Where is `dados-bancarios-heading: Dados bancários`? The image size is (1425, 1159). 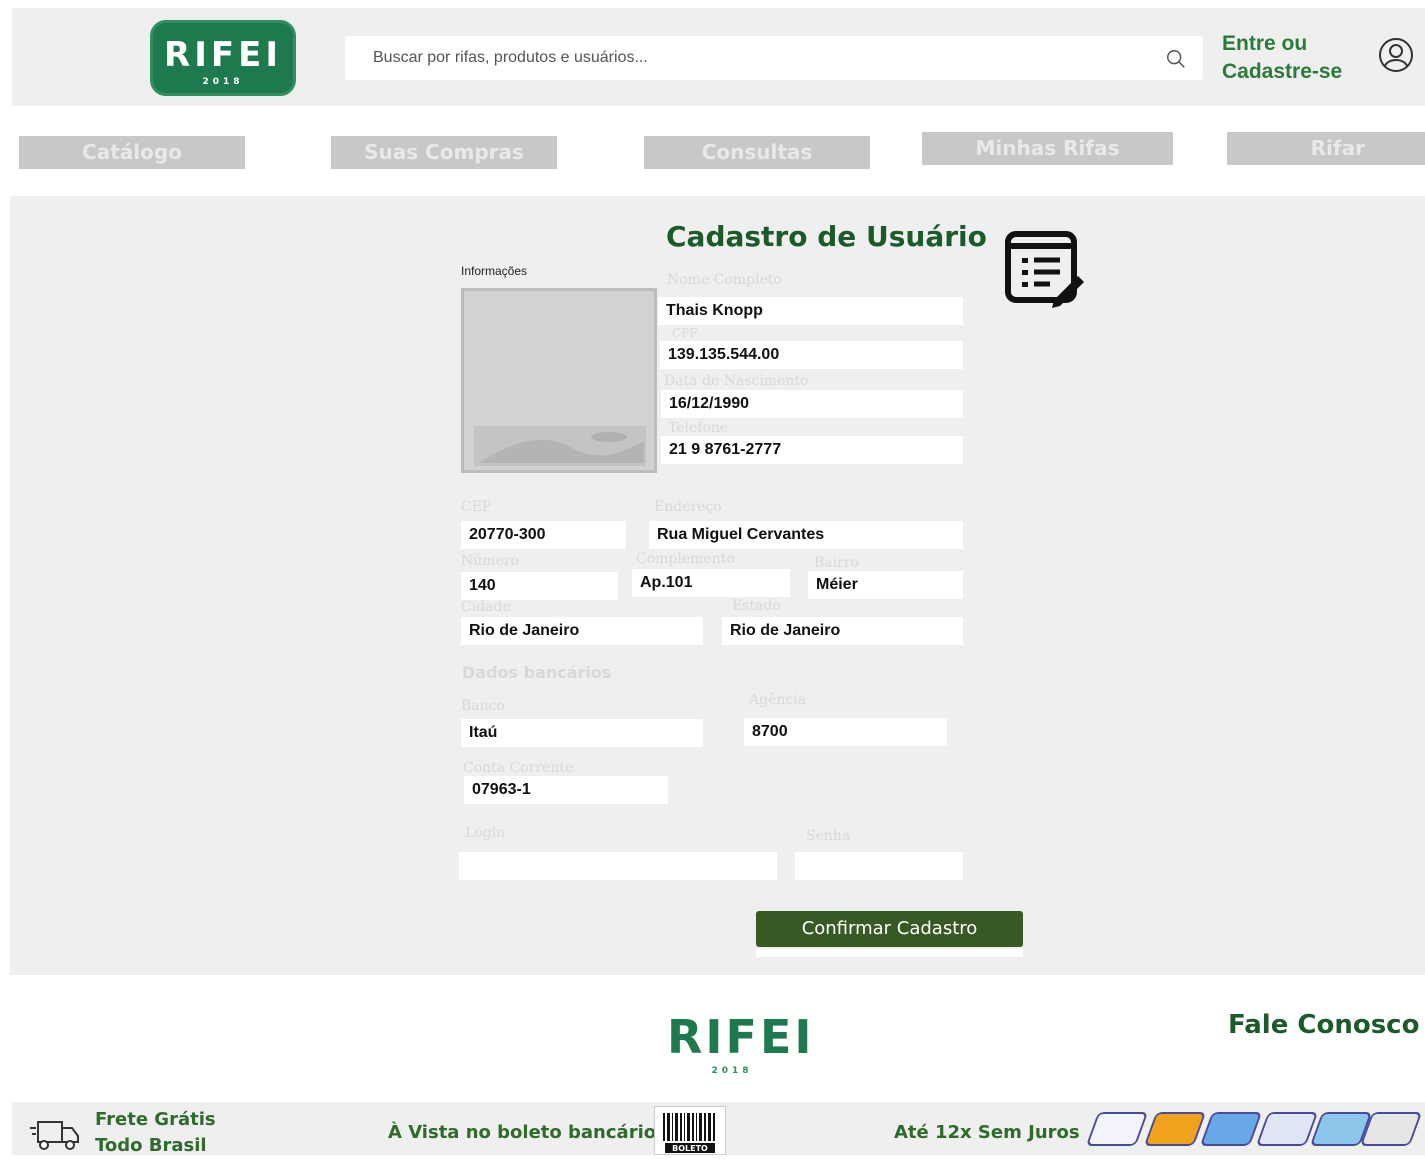 dados-bancarios-heading: Dados bancários is located at coordinates (537, 672).